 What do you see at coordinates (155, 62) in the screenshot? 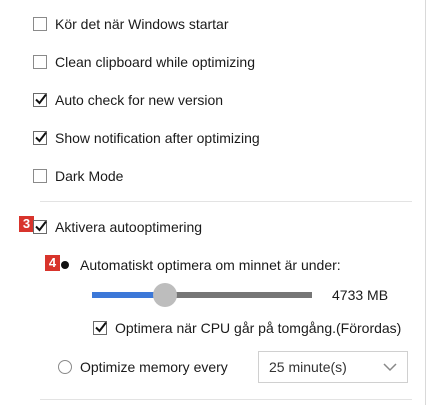
I see `clean-clipboard-label: Clean clipboard while optimizing` at bounding box center [155, 62].